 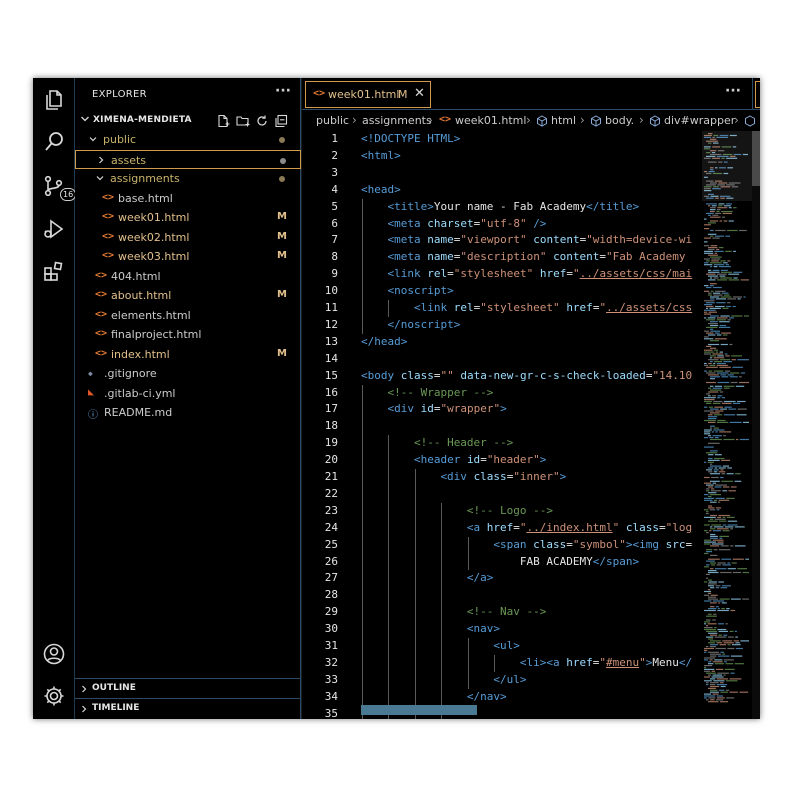 I want to click on workspace-root-row: XIMENA-MENDIETA, so click(x=188, y=121).